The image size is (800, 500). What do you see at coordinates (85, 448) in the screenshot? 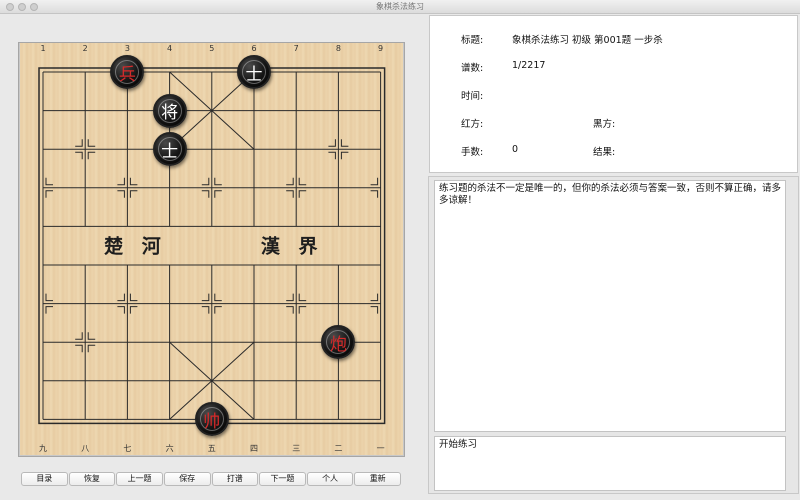
I see `bottom-coordinate: 八` at bounding box center [85, 448].